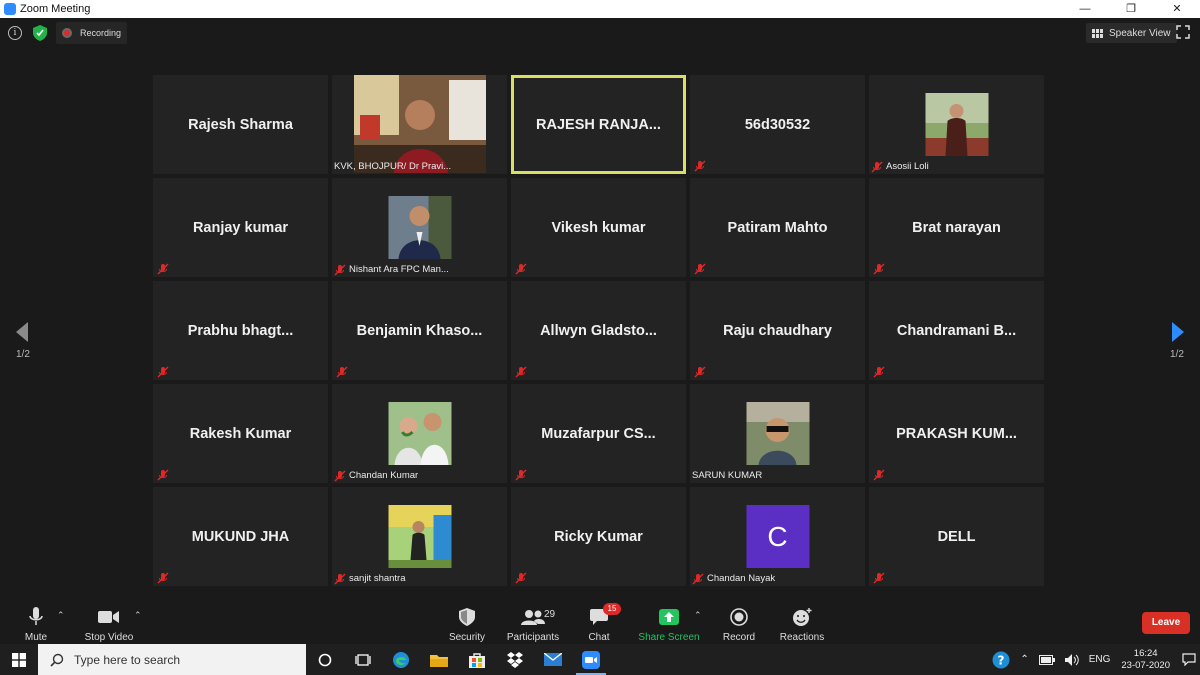  I want to click on participant-tile: Brat narayan, so click(956, 227).